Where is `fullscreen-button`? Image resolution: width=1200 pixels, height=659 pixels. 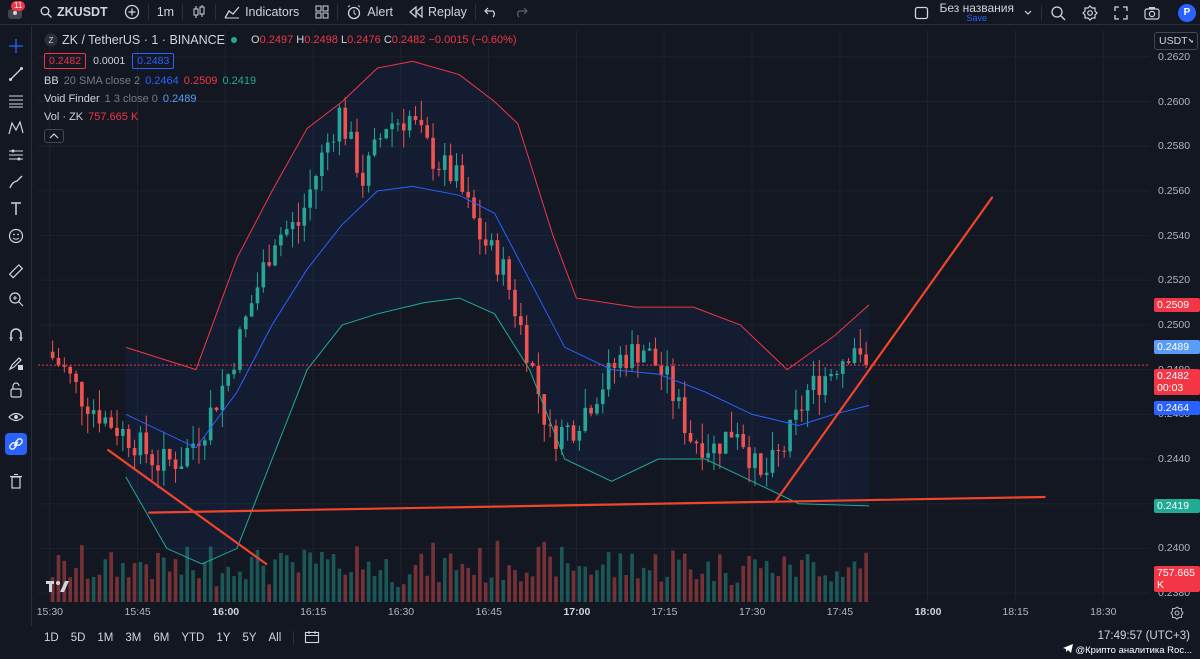 fullscreen-button is located at coordinates (1121, 12).